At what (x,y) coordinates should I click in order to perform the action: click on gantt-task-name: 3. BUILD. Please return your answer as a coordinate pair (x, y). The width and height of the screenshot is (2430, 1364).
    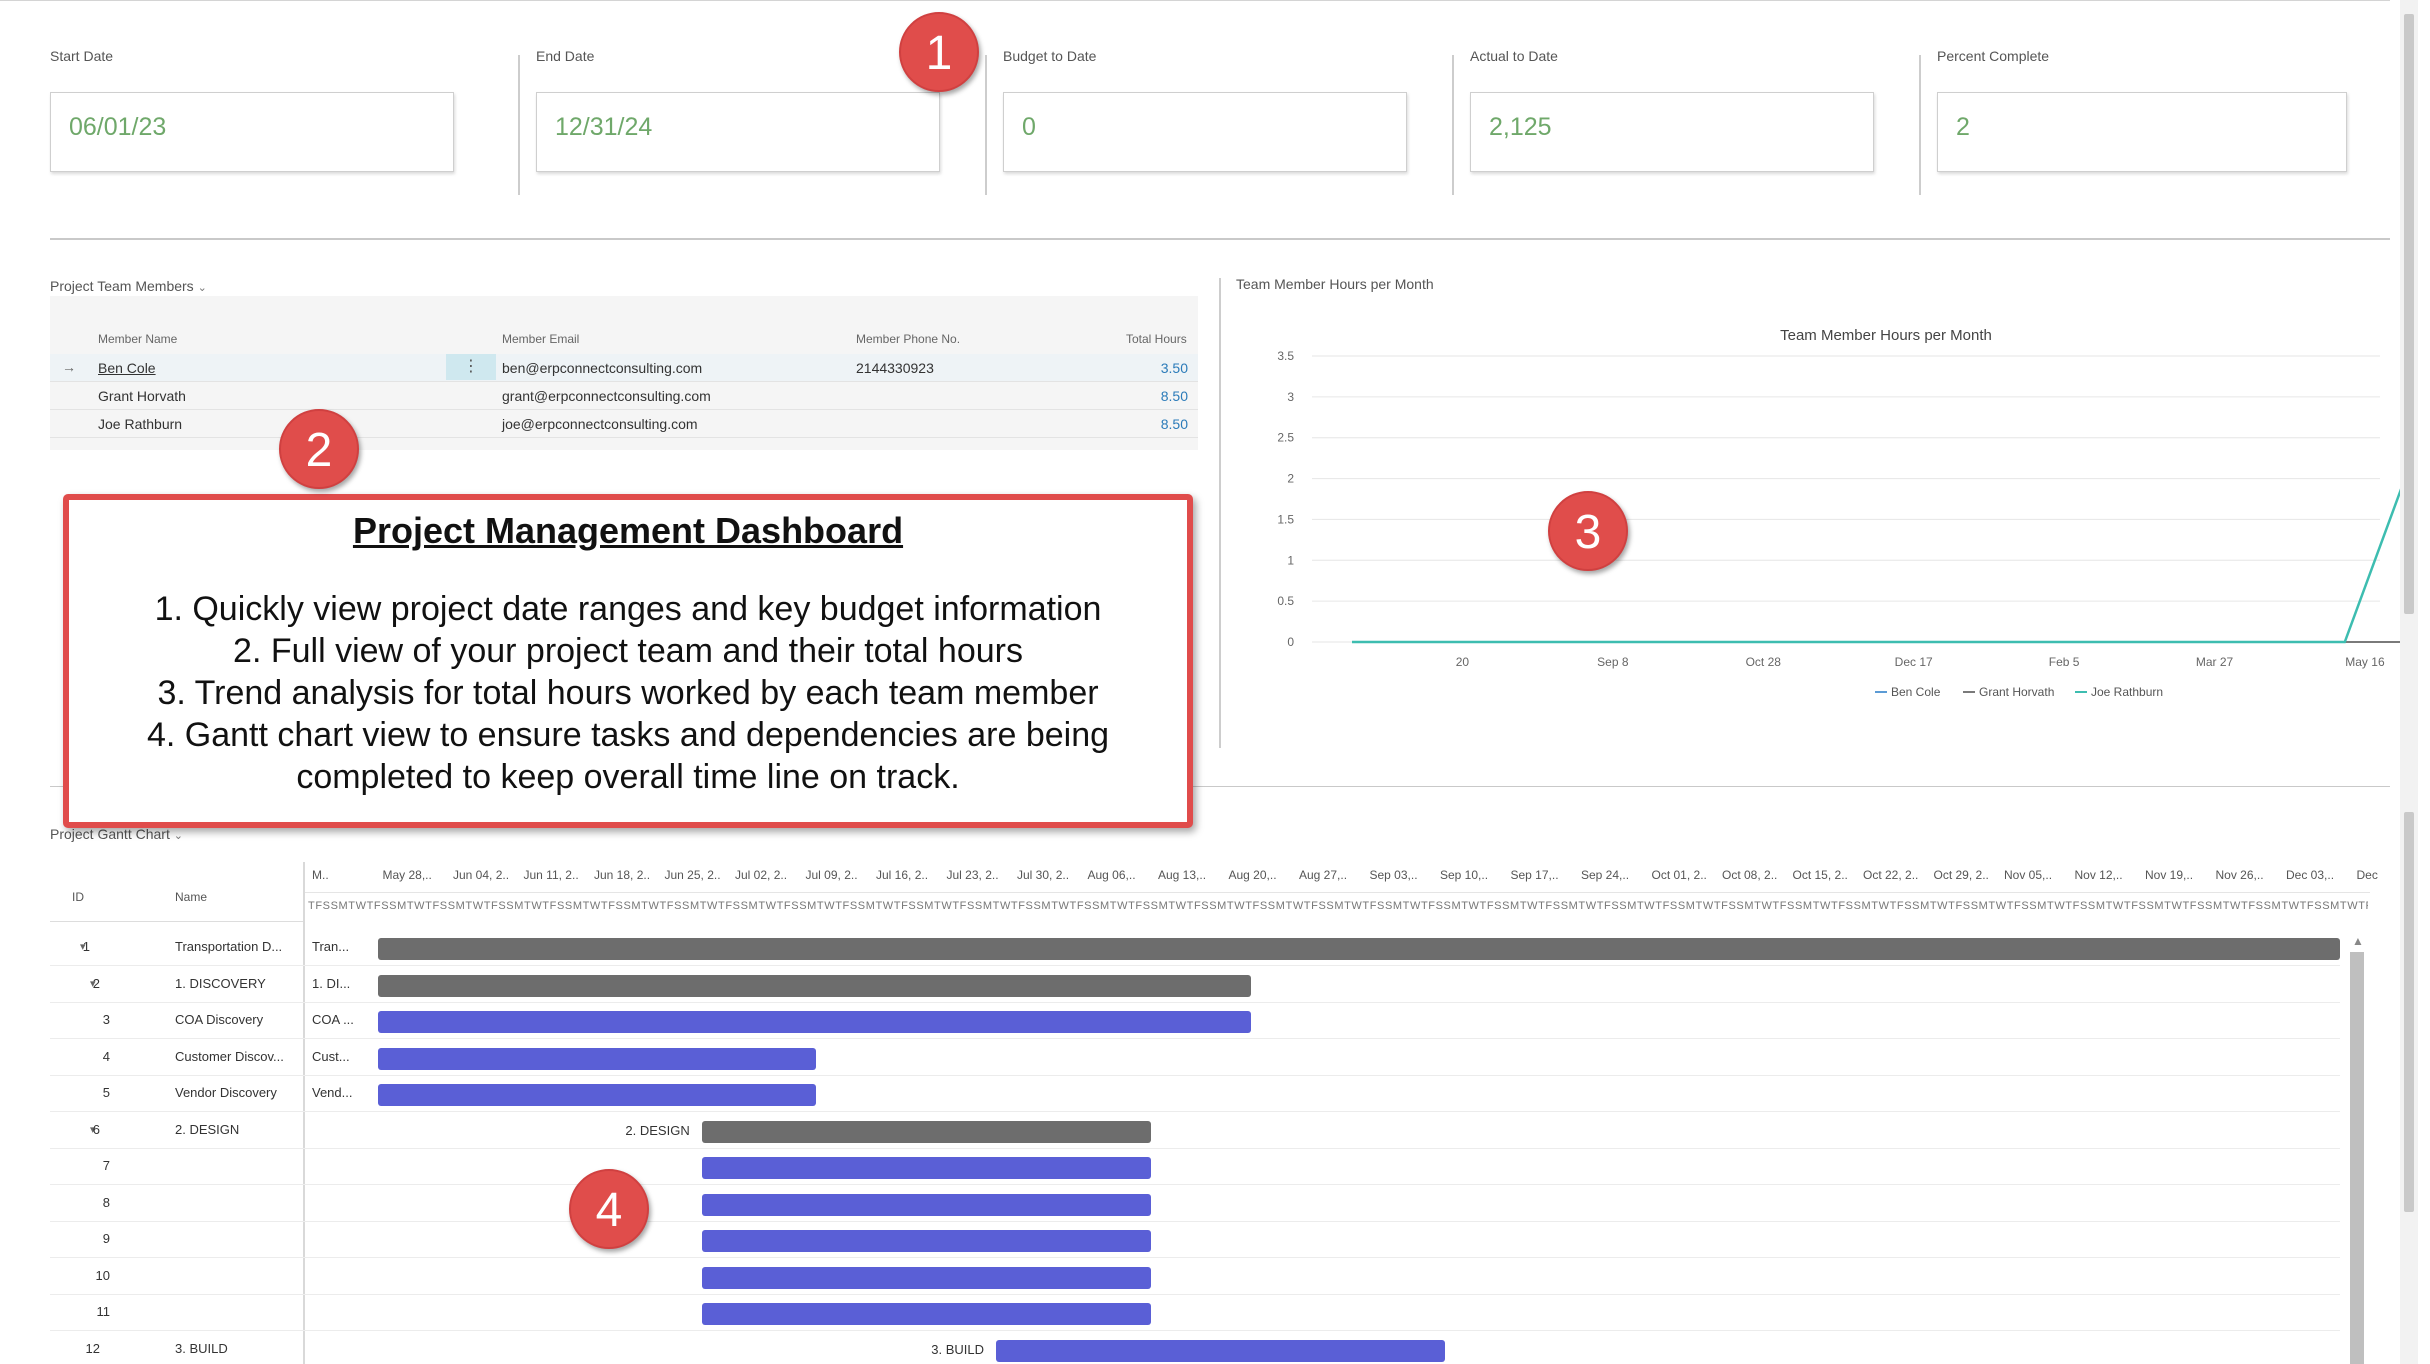
    Looking at the image, I should click on (235, 1348).